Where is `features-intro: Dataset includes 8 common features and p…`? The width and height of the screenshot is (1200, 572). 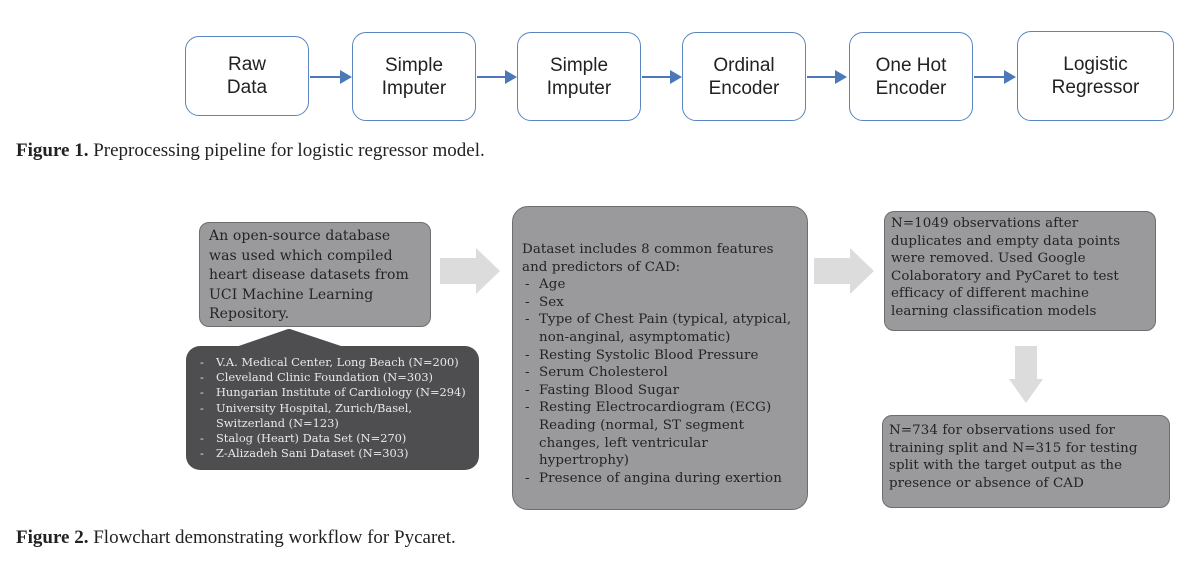 features-intro: Dataset includes 8 common features and p… is located at coordinates (648, 258).